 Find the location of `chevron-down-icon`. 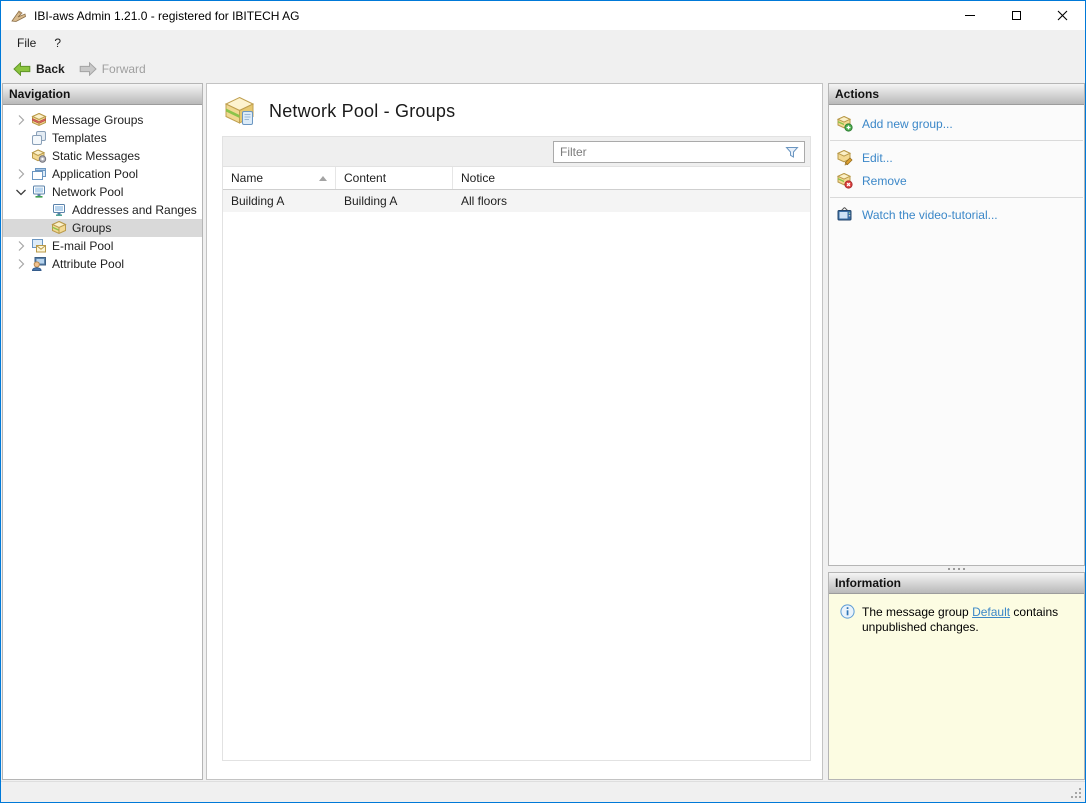

chevron-down-icon is located at coordinates (21, 192).